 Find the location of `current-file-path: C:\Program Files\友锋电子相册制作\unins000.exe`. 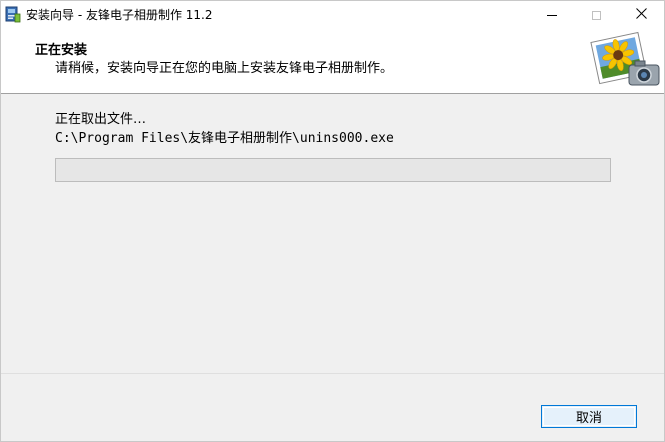

current-file-path: C:\Program Files\友锋电子相册制作\unins000.exe is located at coordinates (224, 138).